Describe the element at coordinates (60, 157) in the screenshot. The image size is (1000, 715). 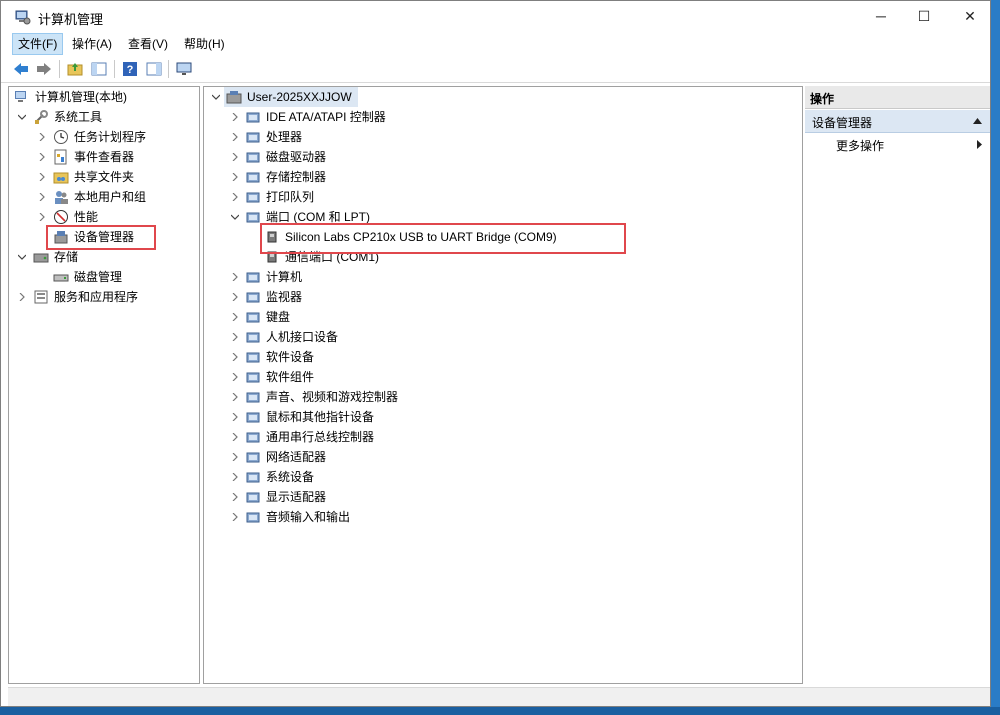
I see `event-log-icon` at that location.